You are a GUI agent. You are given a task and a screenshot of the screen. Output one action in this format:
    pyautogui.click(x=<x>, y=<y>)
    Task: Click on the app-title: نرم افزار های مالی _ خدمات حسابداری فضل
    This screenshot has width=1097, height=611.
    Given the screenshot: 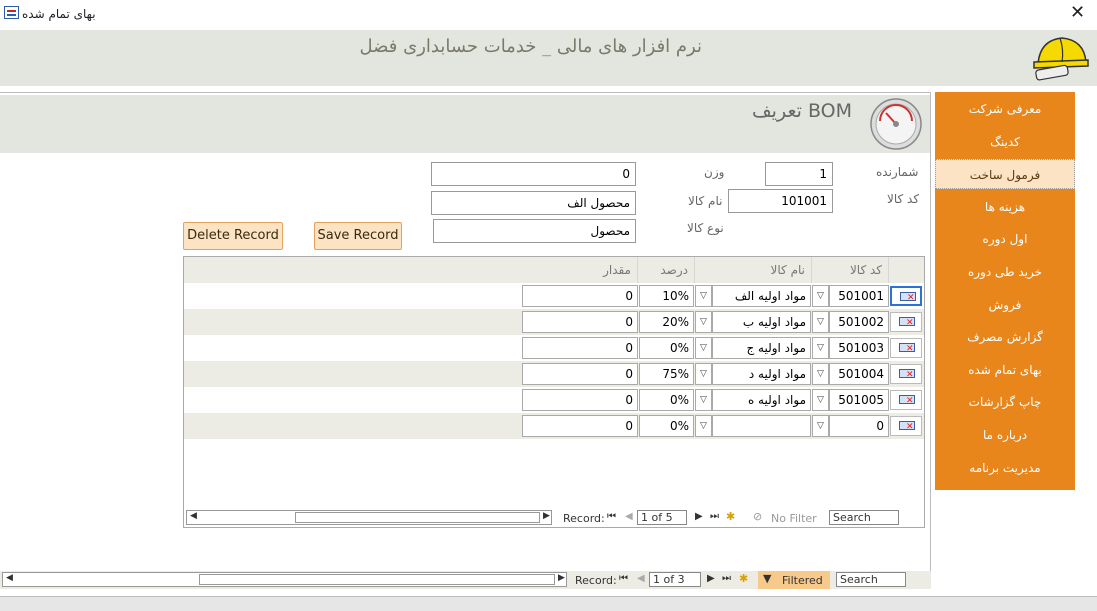 What is the action you would take?
    pyautogui.click(x=530, y=46)
    